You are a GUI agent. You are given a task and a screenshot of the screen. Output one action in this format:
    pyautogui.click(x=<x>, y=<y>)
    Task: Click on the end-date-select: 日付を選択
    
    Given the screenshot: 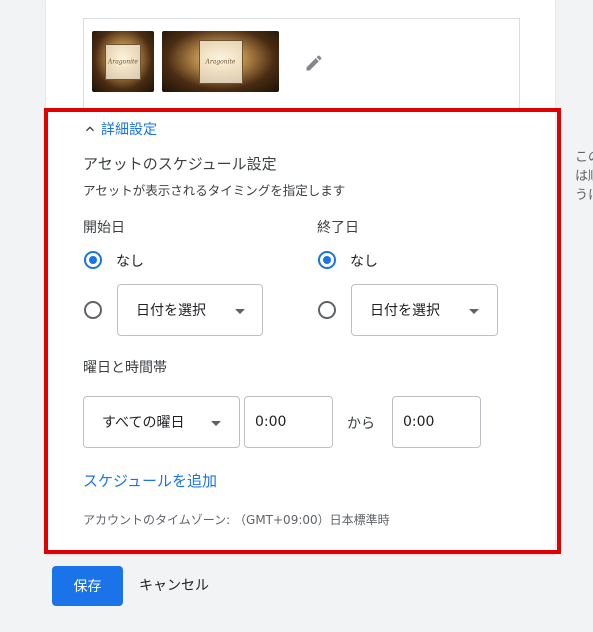 What is the action you would take?
    pyautogui.click(x=424, y=310)
    